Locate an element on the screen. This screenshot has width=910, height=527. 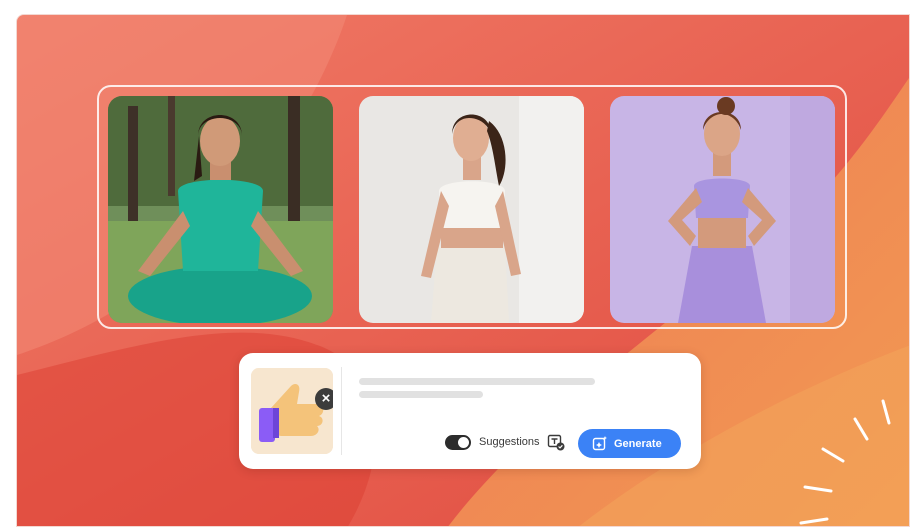
generate-button: Generate is located at coordinates (629, 443).